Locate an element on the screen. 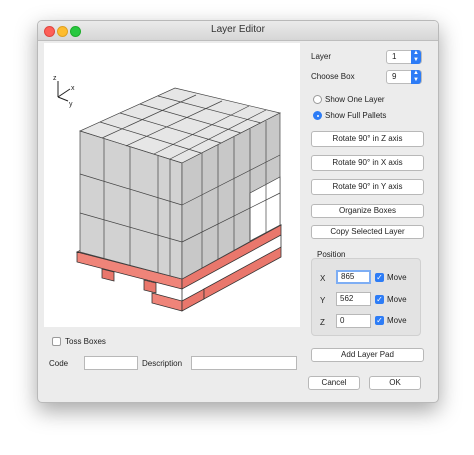 This screenshot has width=474, height=455. rotate-x-button: Rotate 90° in X axis is located at coordinates (367, 163).